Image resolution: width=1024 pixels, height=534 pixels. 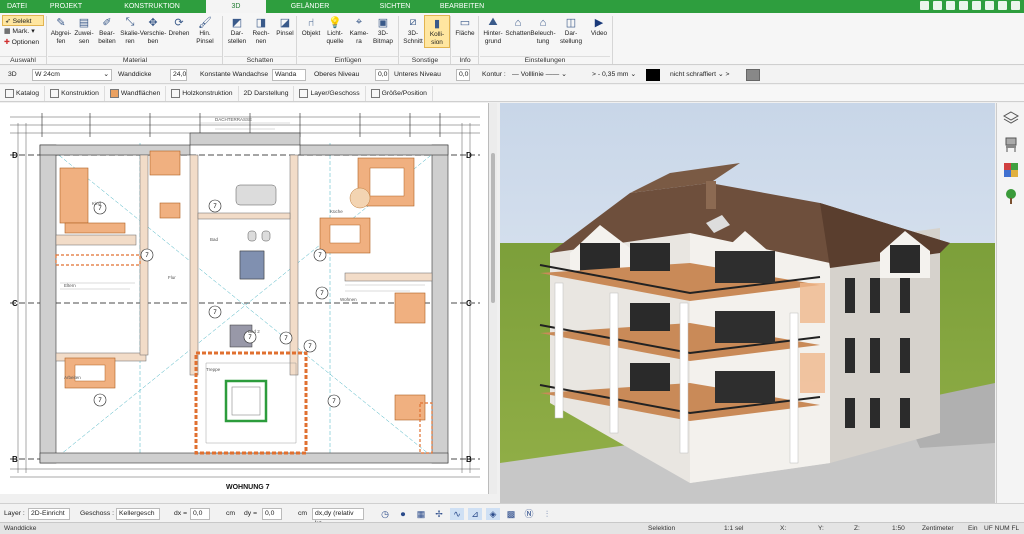 I want to click on lightbulb-icon: 💡, so click(x=335, y=23).